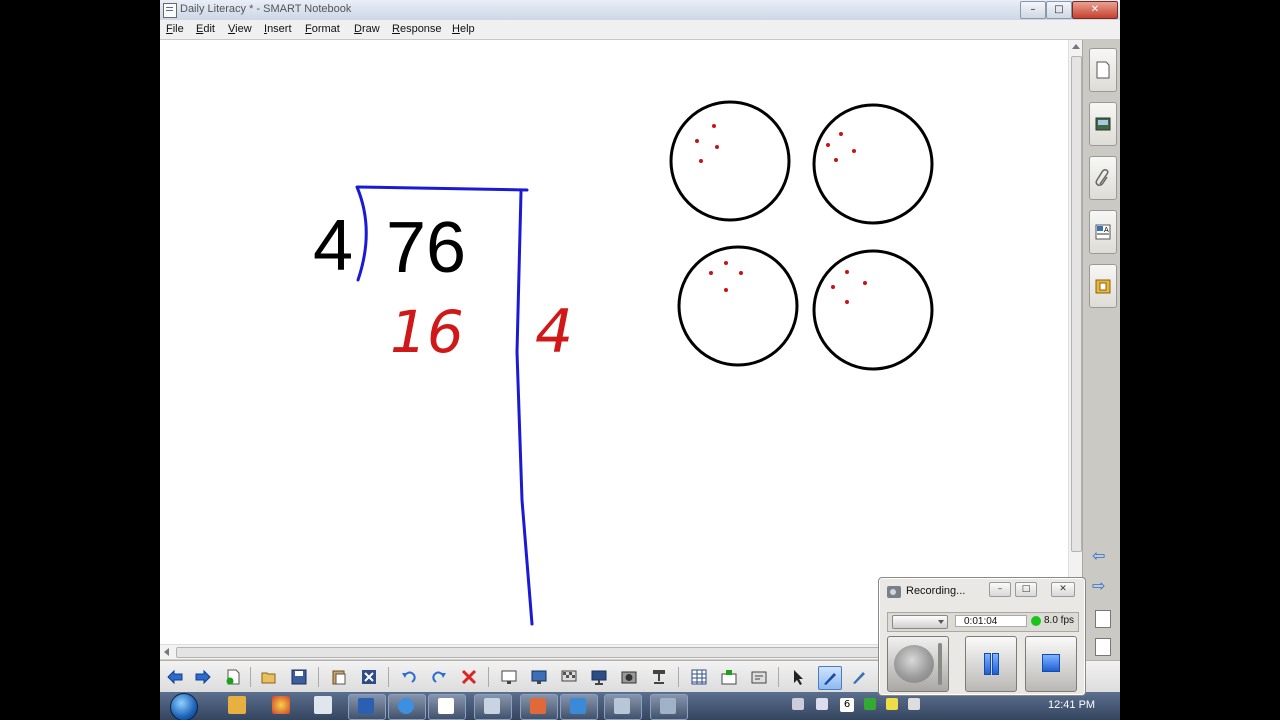 Image resolution: width=1280 pixels, height=720 pixels. What do you see at coordinates (299, 677) in the screenshot?
I see `save-button` at bounding box center [299, 677].